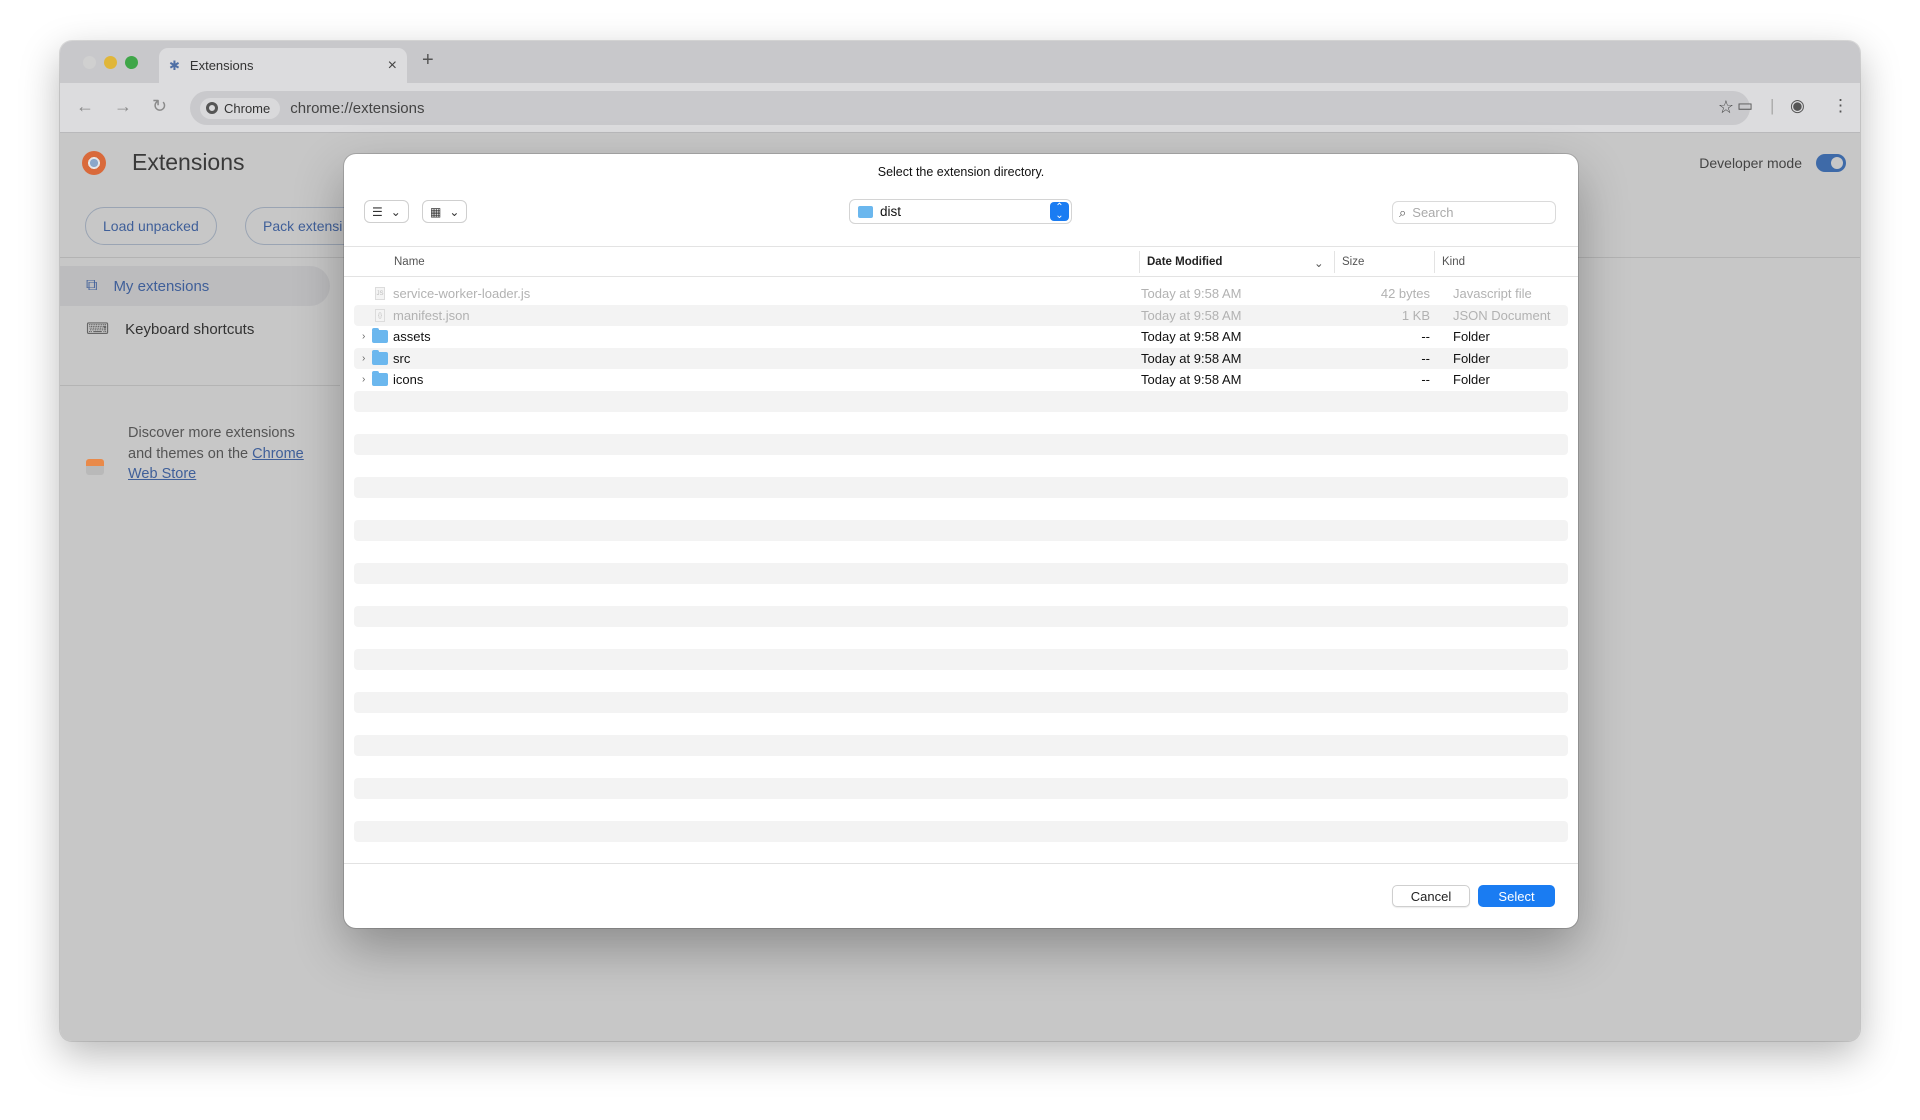  Describe the element at coordinates (89, 62) in the screenshot. I see `close-window-button` at that location.